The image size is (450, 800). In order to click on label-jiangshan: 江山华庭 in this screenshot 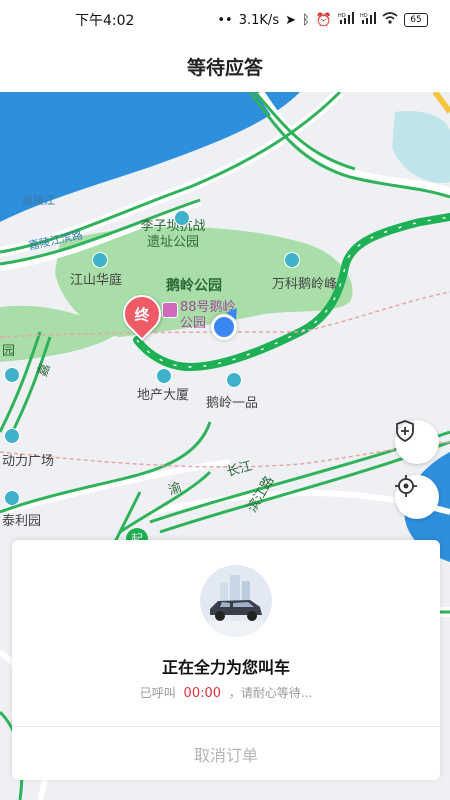, I will do `click(96, 280)`.